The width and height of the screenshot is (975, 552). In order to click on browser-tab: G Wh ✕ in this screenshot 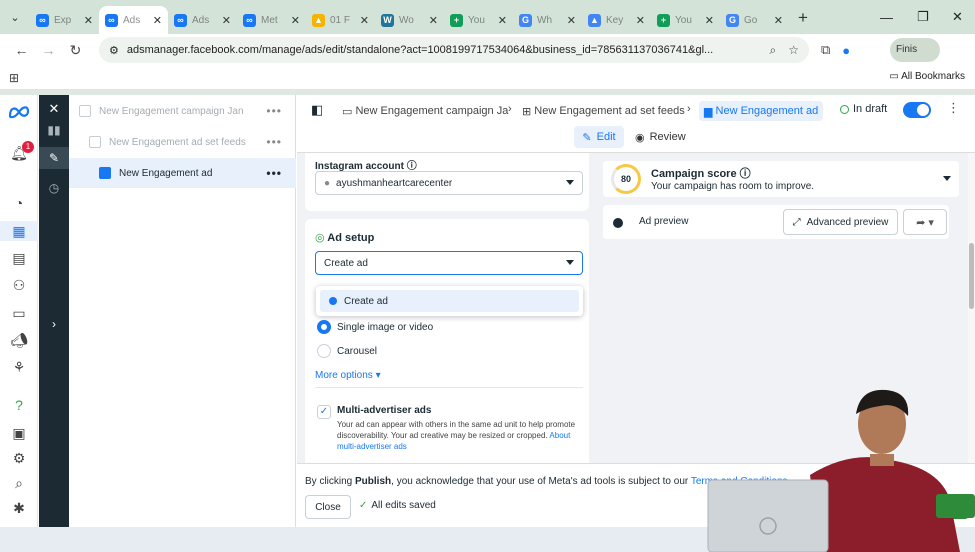, I will do `click(547, 20)`.